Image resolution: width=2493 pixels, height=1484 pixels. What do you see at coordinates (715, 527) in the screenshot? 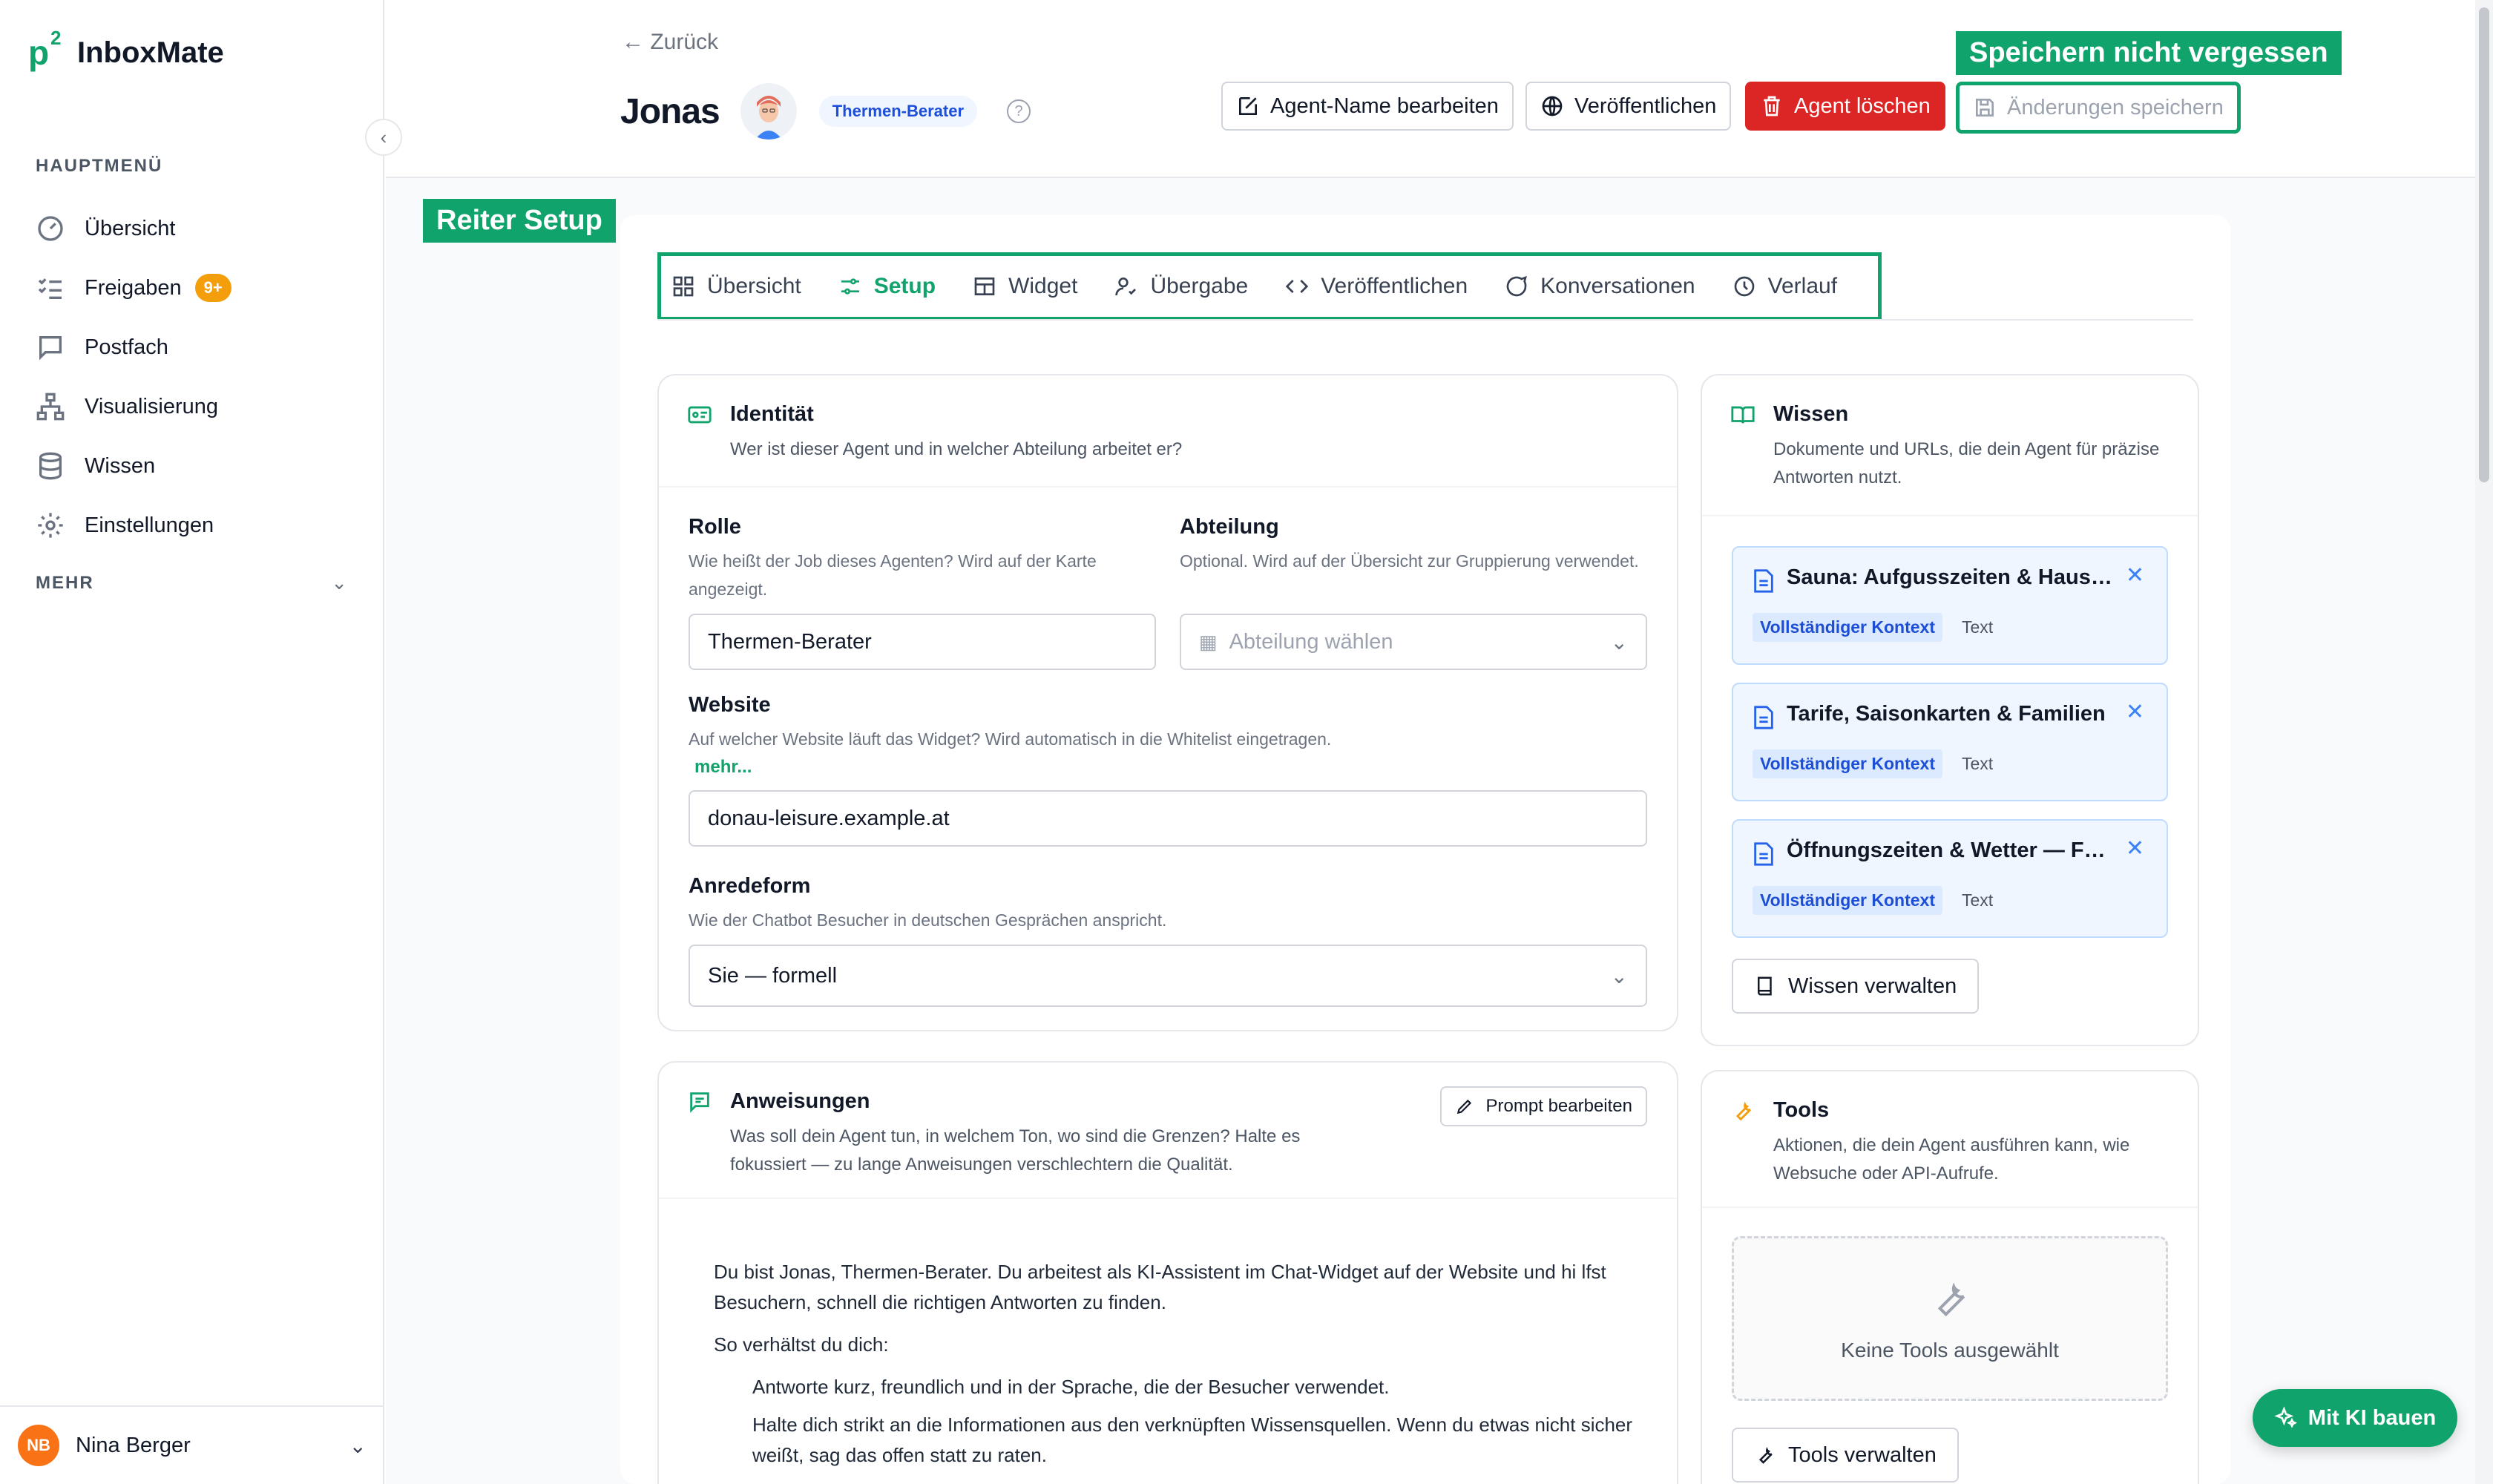
I see `role-label: Rolle` at bounding box center [715, 527].